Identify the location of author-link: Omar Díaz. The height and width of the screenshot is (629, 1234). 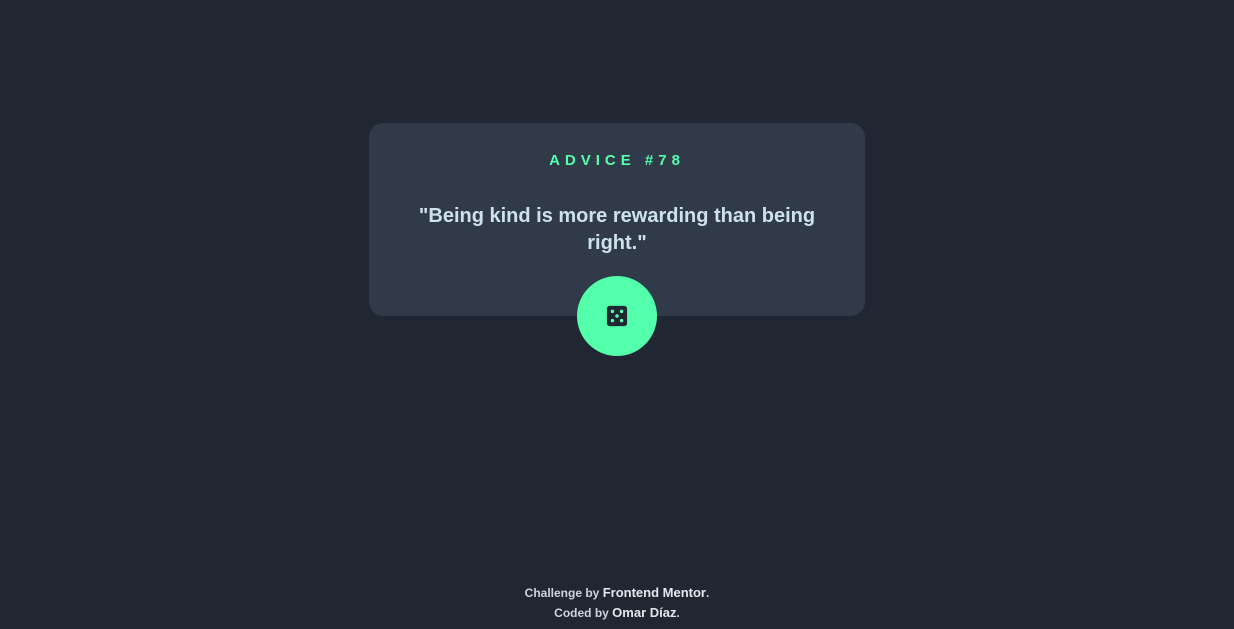
(644, 612).